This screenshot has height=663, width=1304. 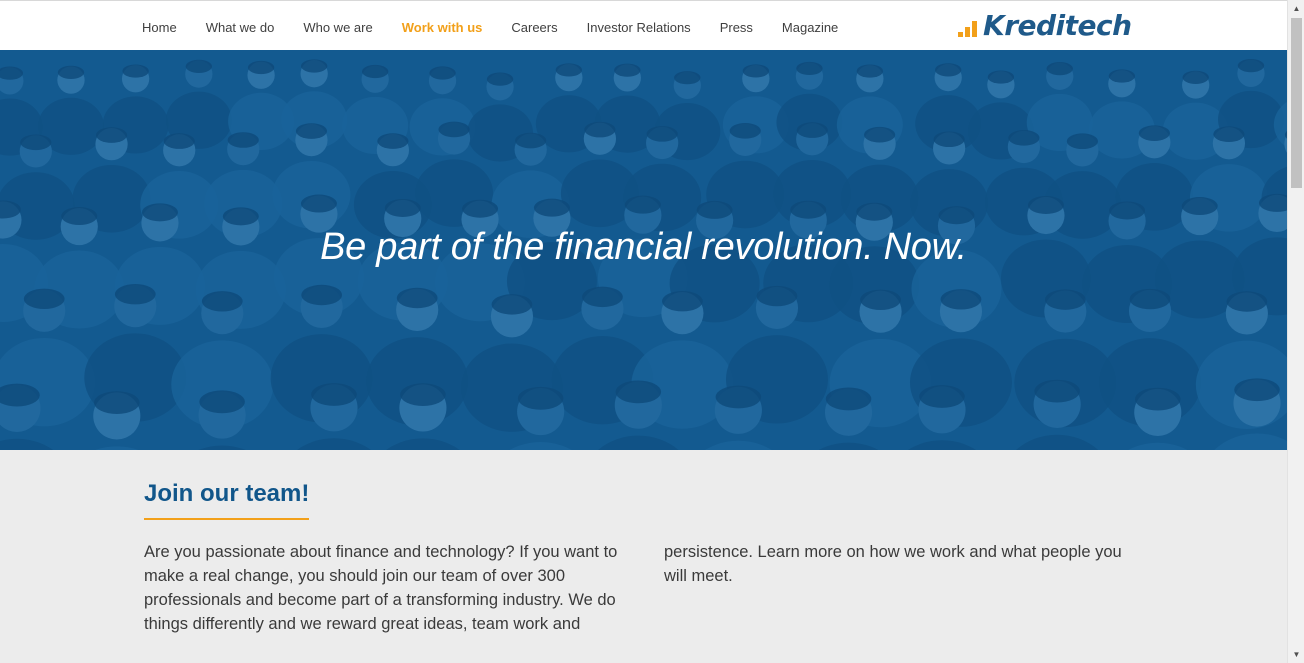 What do you see at coordinates (736, 27) in the screenshot?
I see `nav-item-press: Press` at bounding box center [736, 27].